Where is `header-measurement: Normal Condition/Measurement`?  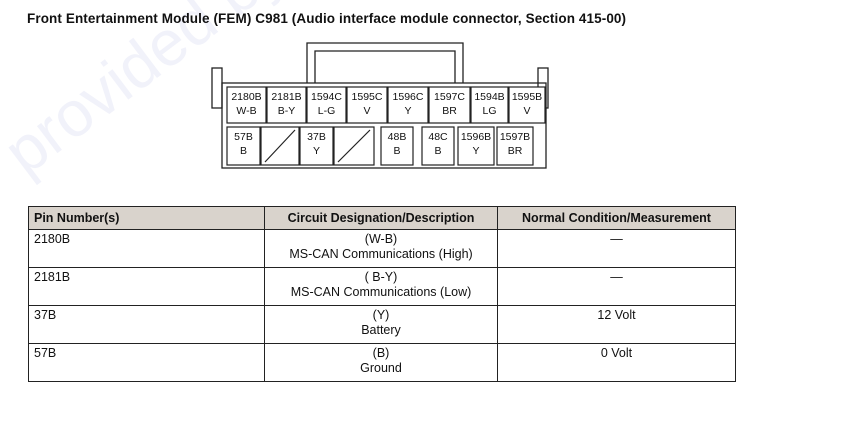
header-measurement: Normal Condition/Measurement is located at coordinates (616, 218).